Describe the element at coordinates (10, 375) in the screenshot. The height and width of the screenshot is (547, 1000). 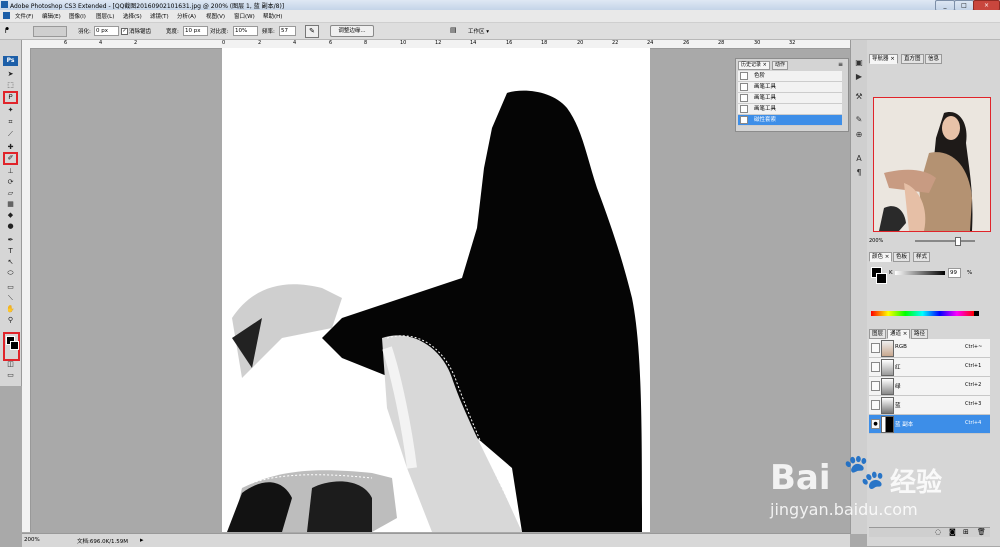
I see `screen-mode-icon: ▭` at that location.